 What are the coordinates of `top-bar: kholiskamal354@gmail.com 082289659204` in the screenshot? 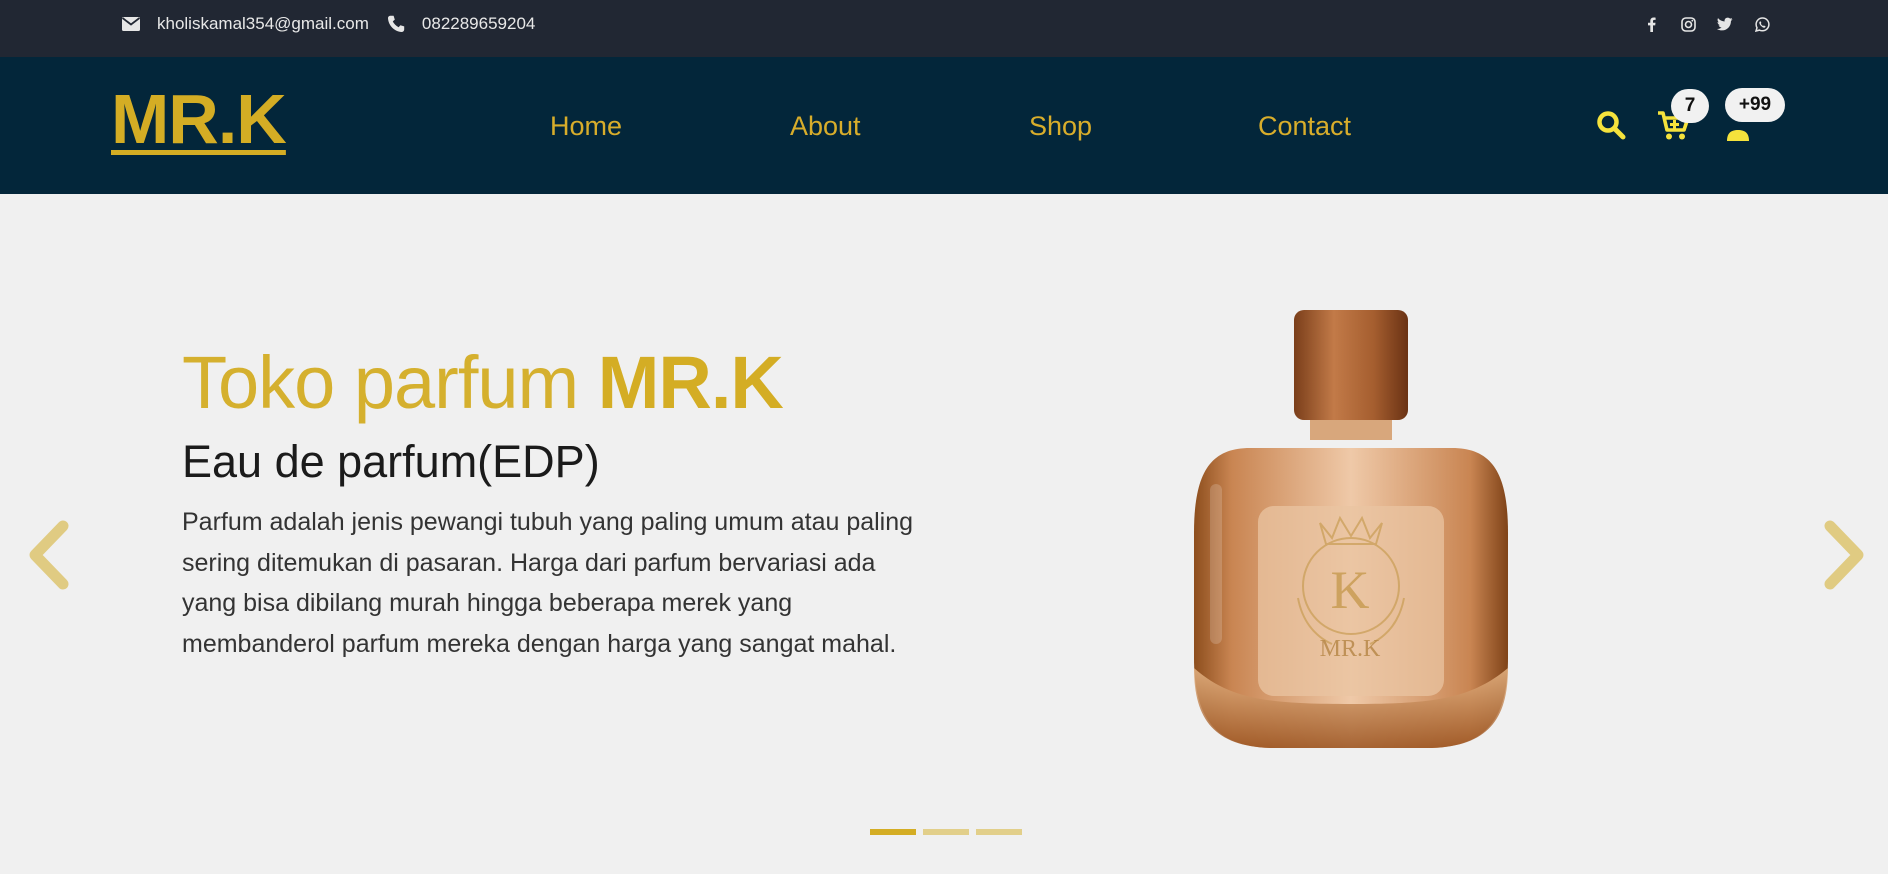 It's located at (944, 28).